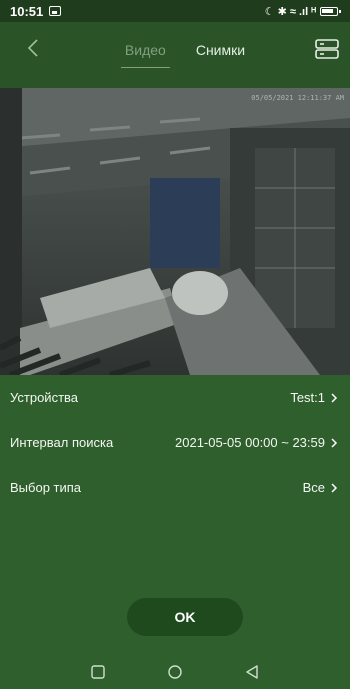 This screenshot has width=350, height=689. What do you see at coordinates (175, 11) in the screenshot?
I see `status-bar: 10:51 ☾ ✱ ≈ .ıl ᴴ` at bounding box center [175, 11].